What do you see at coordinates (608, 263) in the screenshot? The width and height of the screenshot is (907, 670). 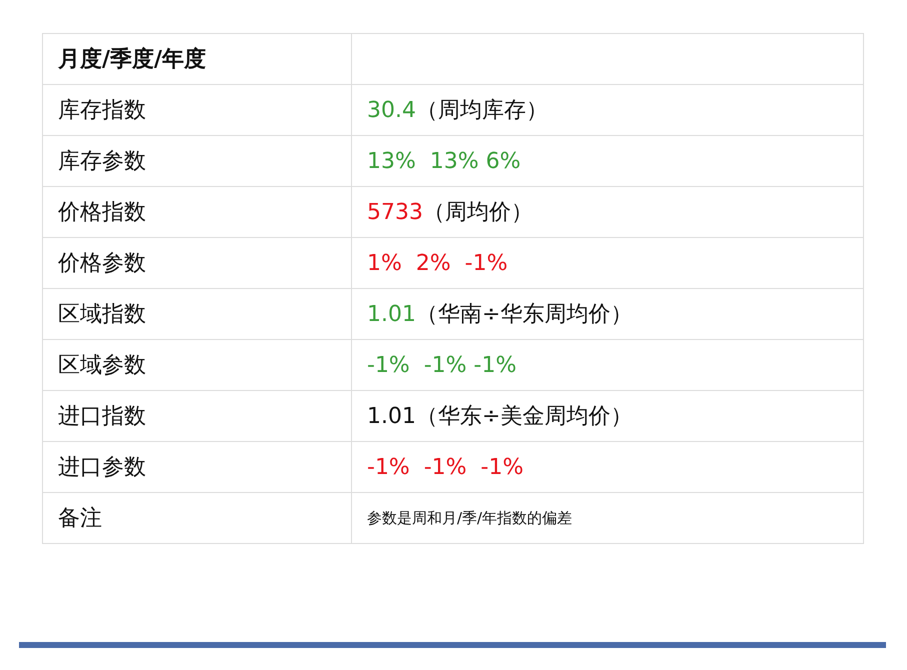 I see `table-cell: 1% 2% -1%` at bounding box center [608, 263].